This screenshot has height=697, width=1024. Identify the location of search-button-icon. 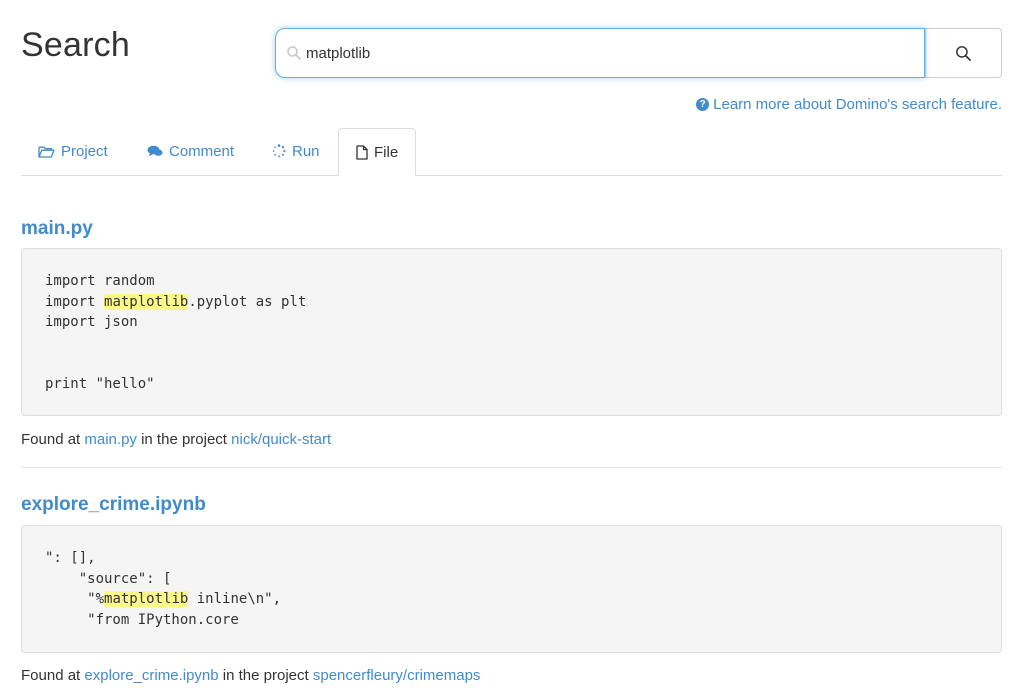
(963, 53).